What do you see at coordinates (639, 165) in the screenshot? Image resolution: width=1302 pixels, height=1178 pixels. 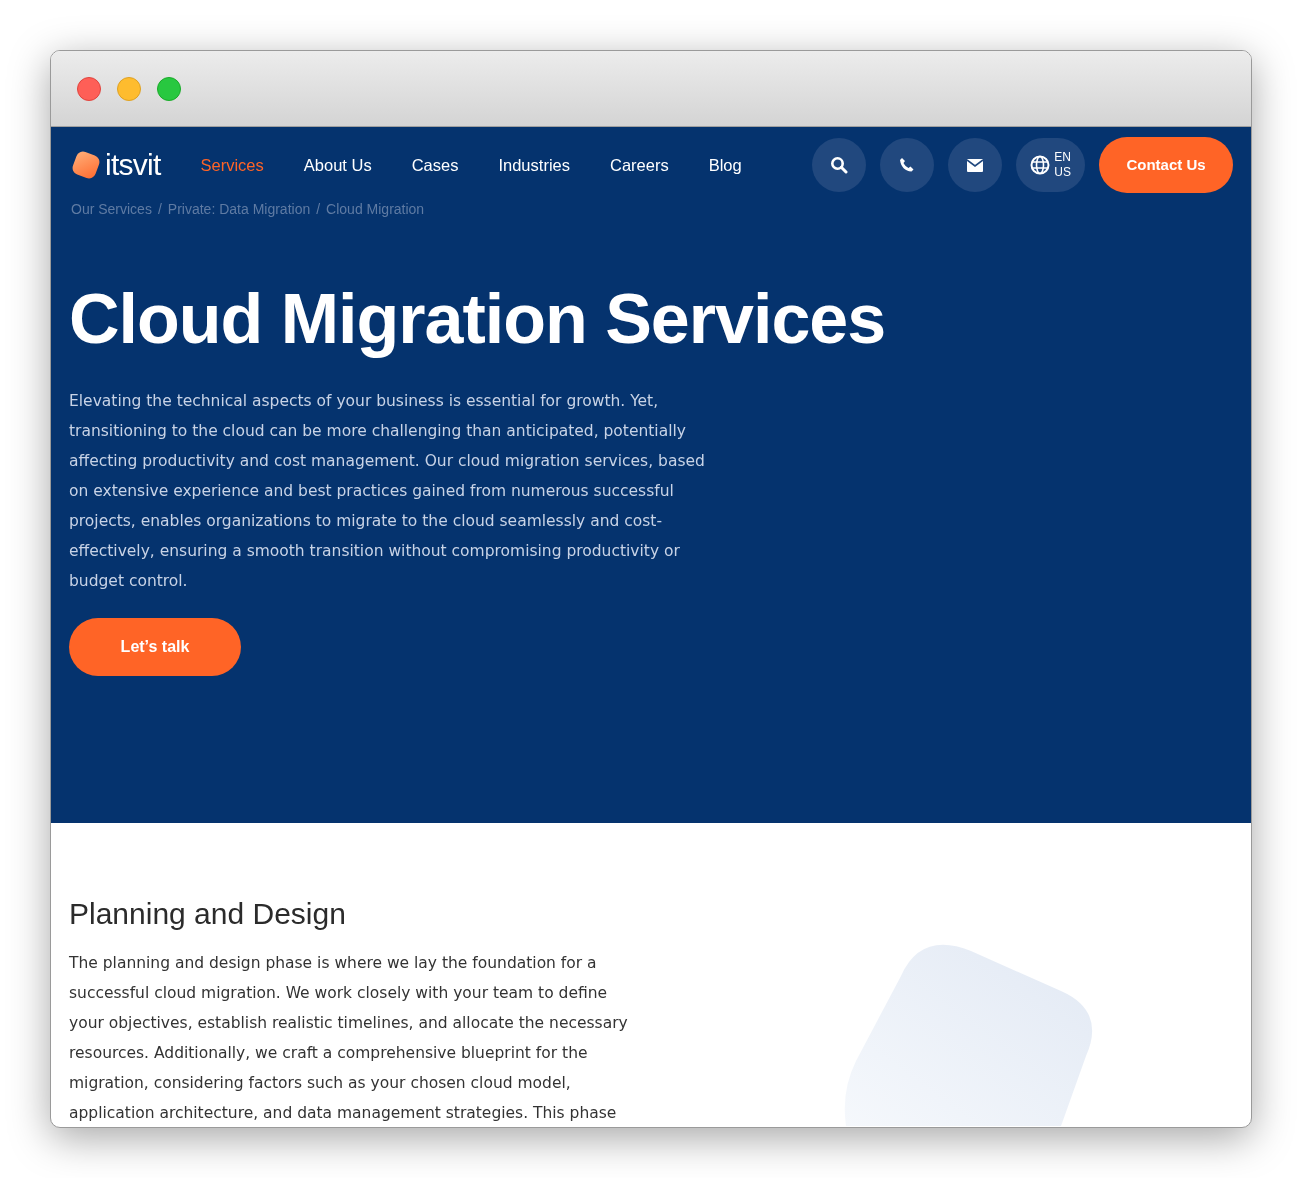 I see `nav-link: Careers` at bounding box center [639, 165].